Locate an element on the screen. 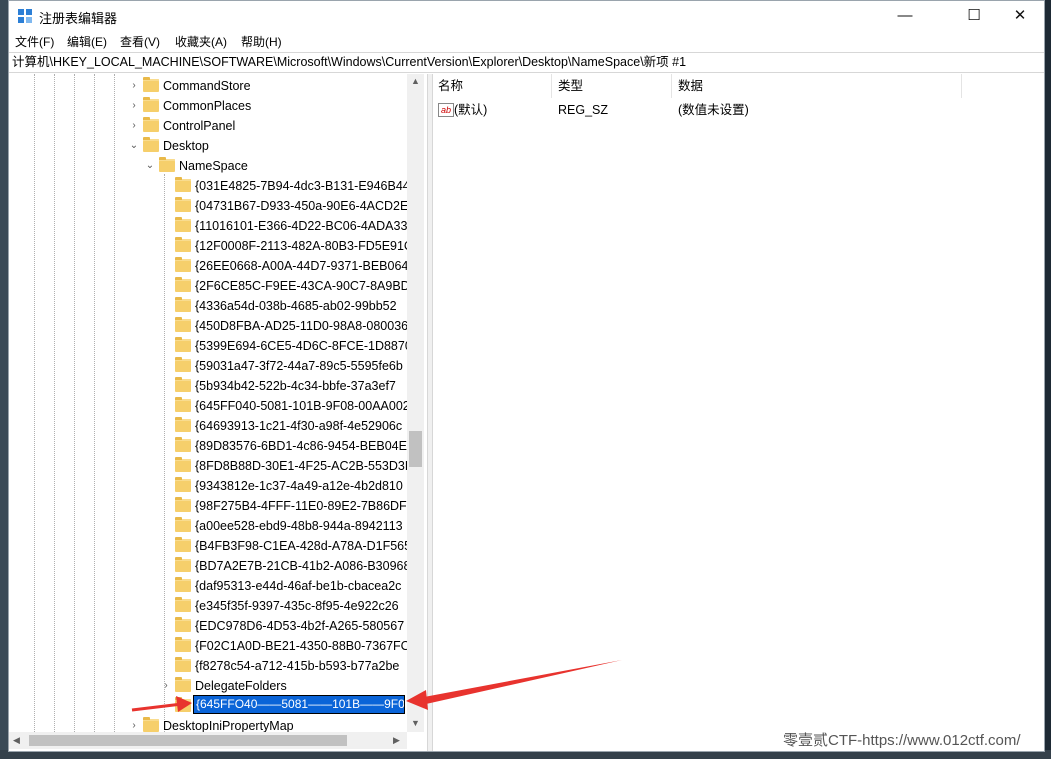 This screenshot has width=1051, height=759. vertical-scroll-thumb is located at coordinates (415, 449).